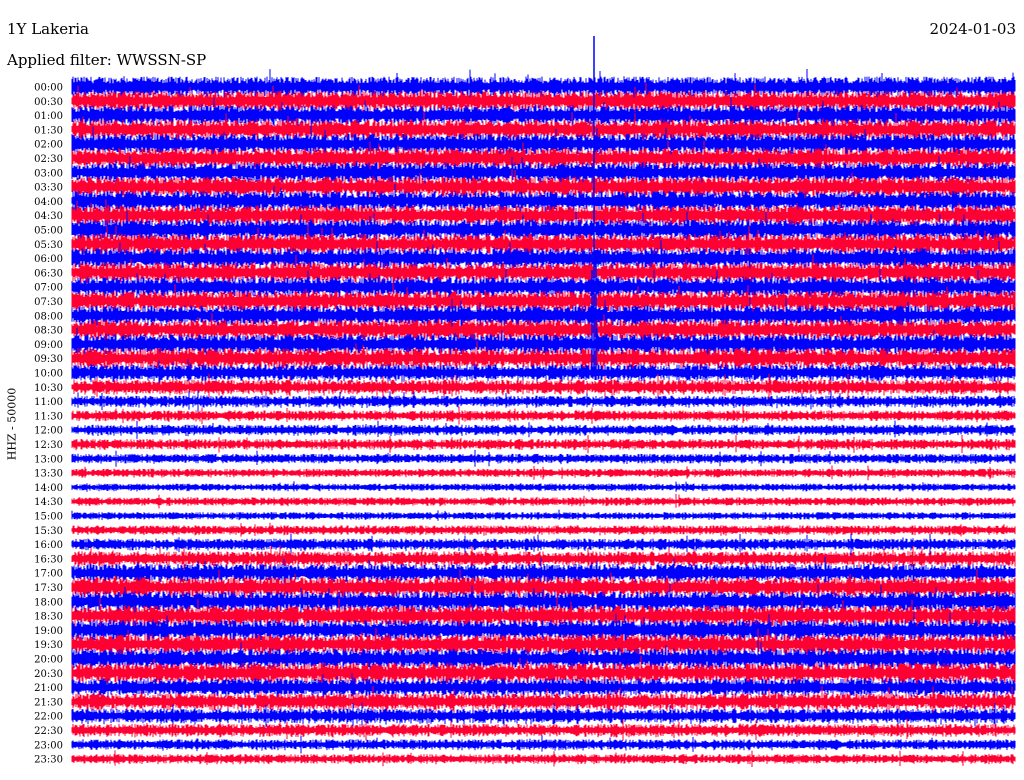 This screenshot has height=780, width=1024. Describe the element at coordinates (48, 645) in the screenshot. I see `row-time-label: 19:30` at that location.